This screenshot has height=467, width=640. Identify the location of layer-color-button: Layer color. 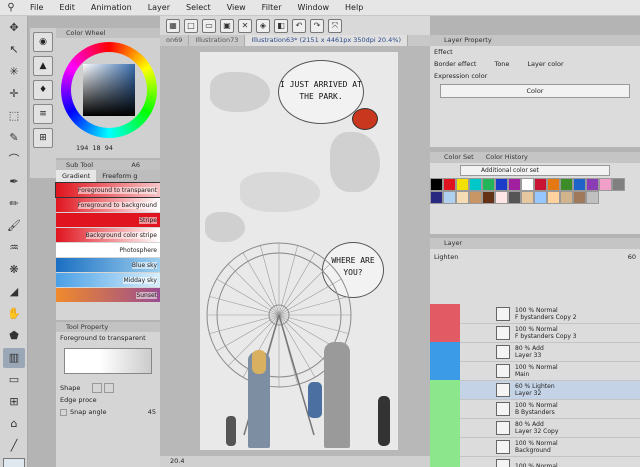
(545, 64).